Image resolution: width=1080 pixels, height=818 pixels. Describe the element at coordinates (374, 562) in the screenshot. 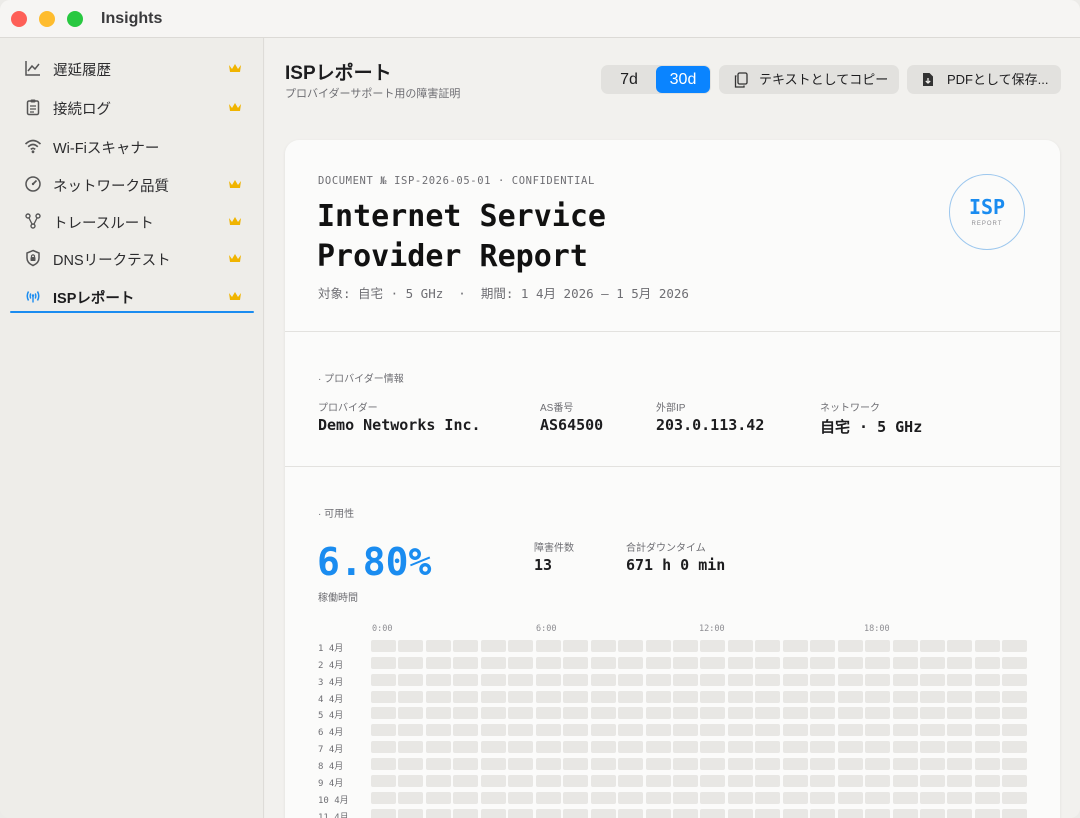

I see `uptime-percentage: 6.80%` at that location.